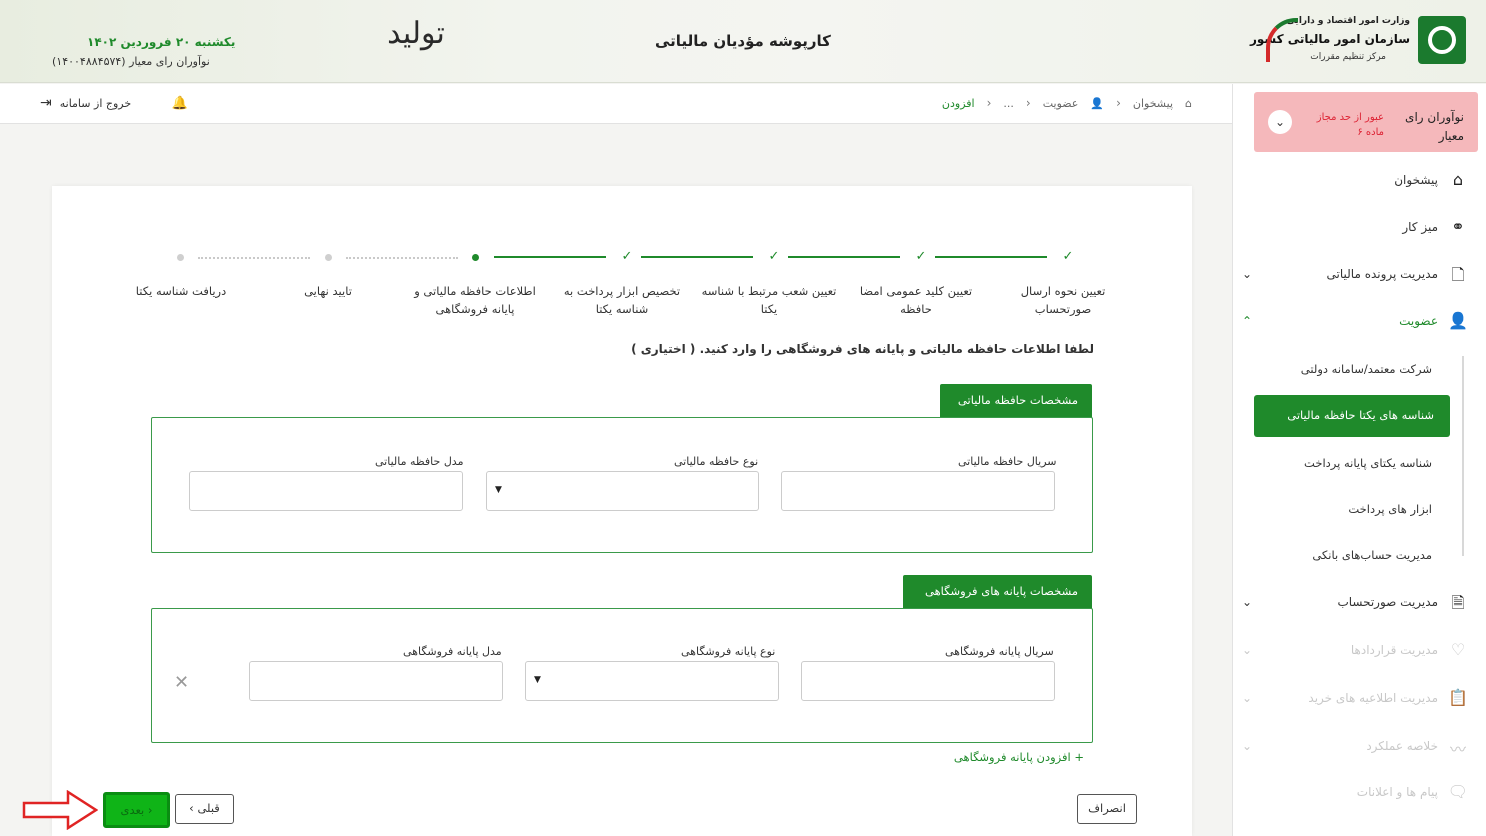  What do you see at coordinates (1458, 649) in the screenshot?
I see `handshake-icon: ♡` at bounding box center [1458, 649].